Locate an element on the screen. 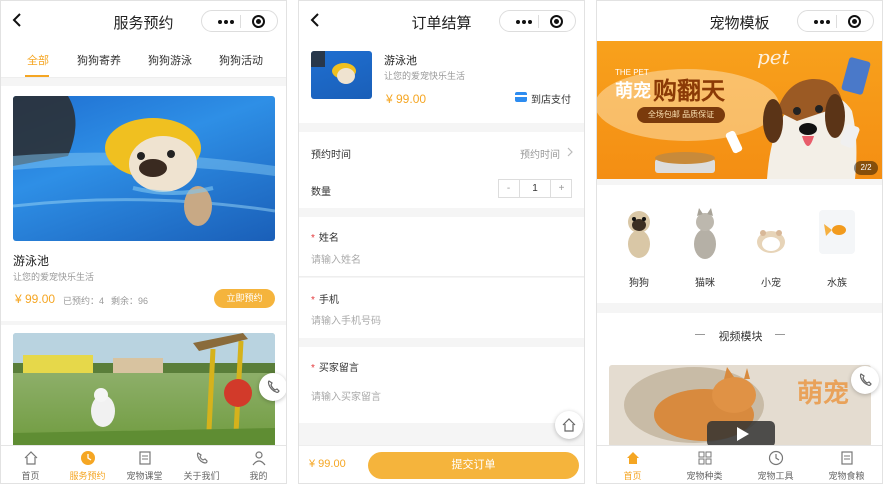 The height and width of the screenshot is (484, 883). tabbar-pet-types: 宠物种类 is located at coordinates (704, 464).